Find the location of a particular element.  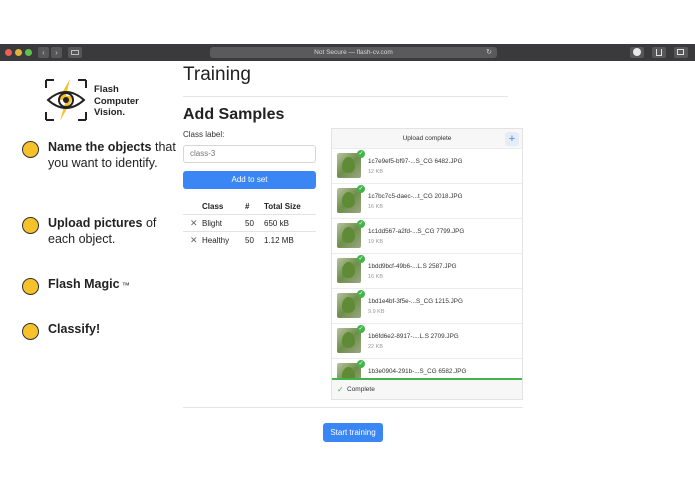

logo-wordmark: Flash Computer Vision. is located at coordinates (129, 101).